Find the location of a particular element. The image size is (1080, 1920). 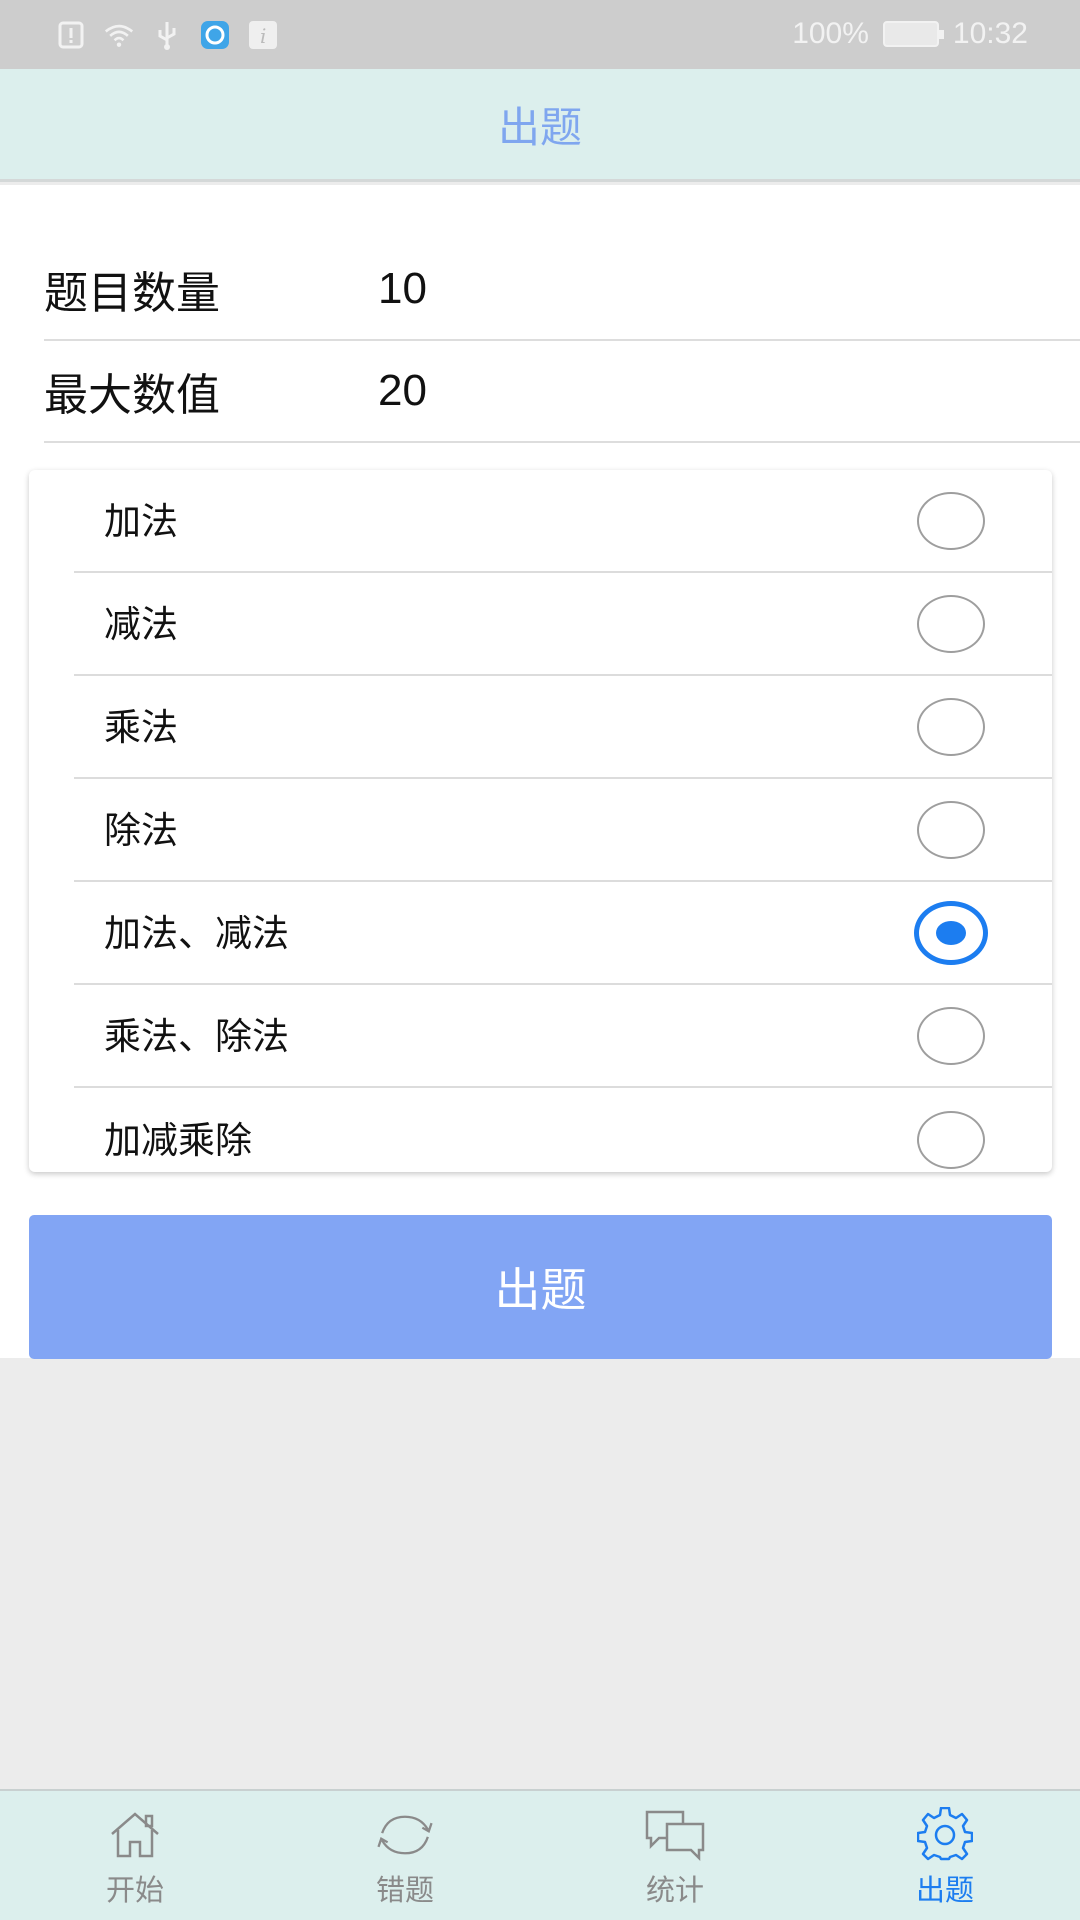

nav-item-statistics: 统计 is located at coordinates (675, 1855).